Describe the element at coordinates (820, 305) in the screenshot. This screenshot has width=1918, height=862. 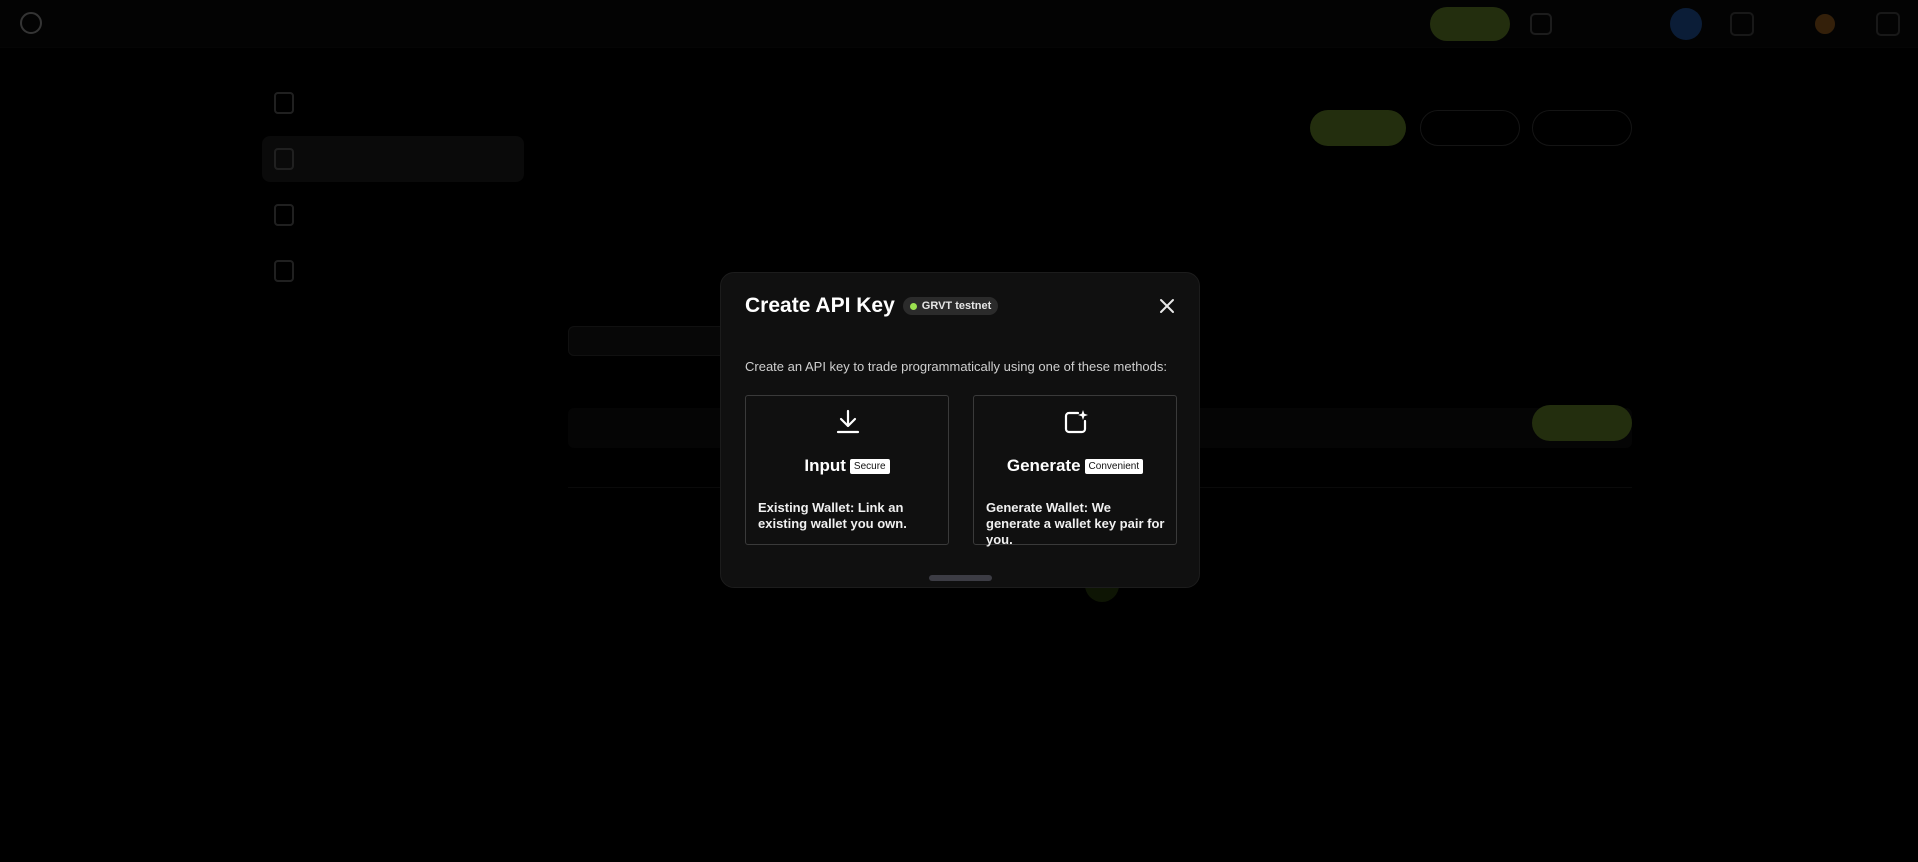
I see `modal-title: Create API Key` at that location.